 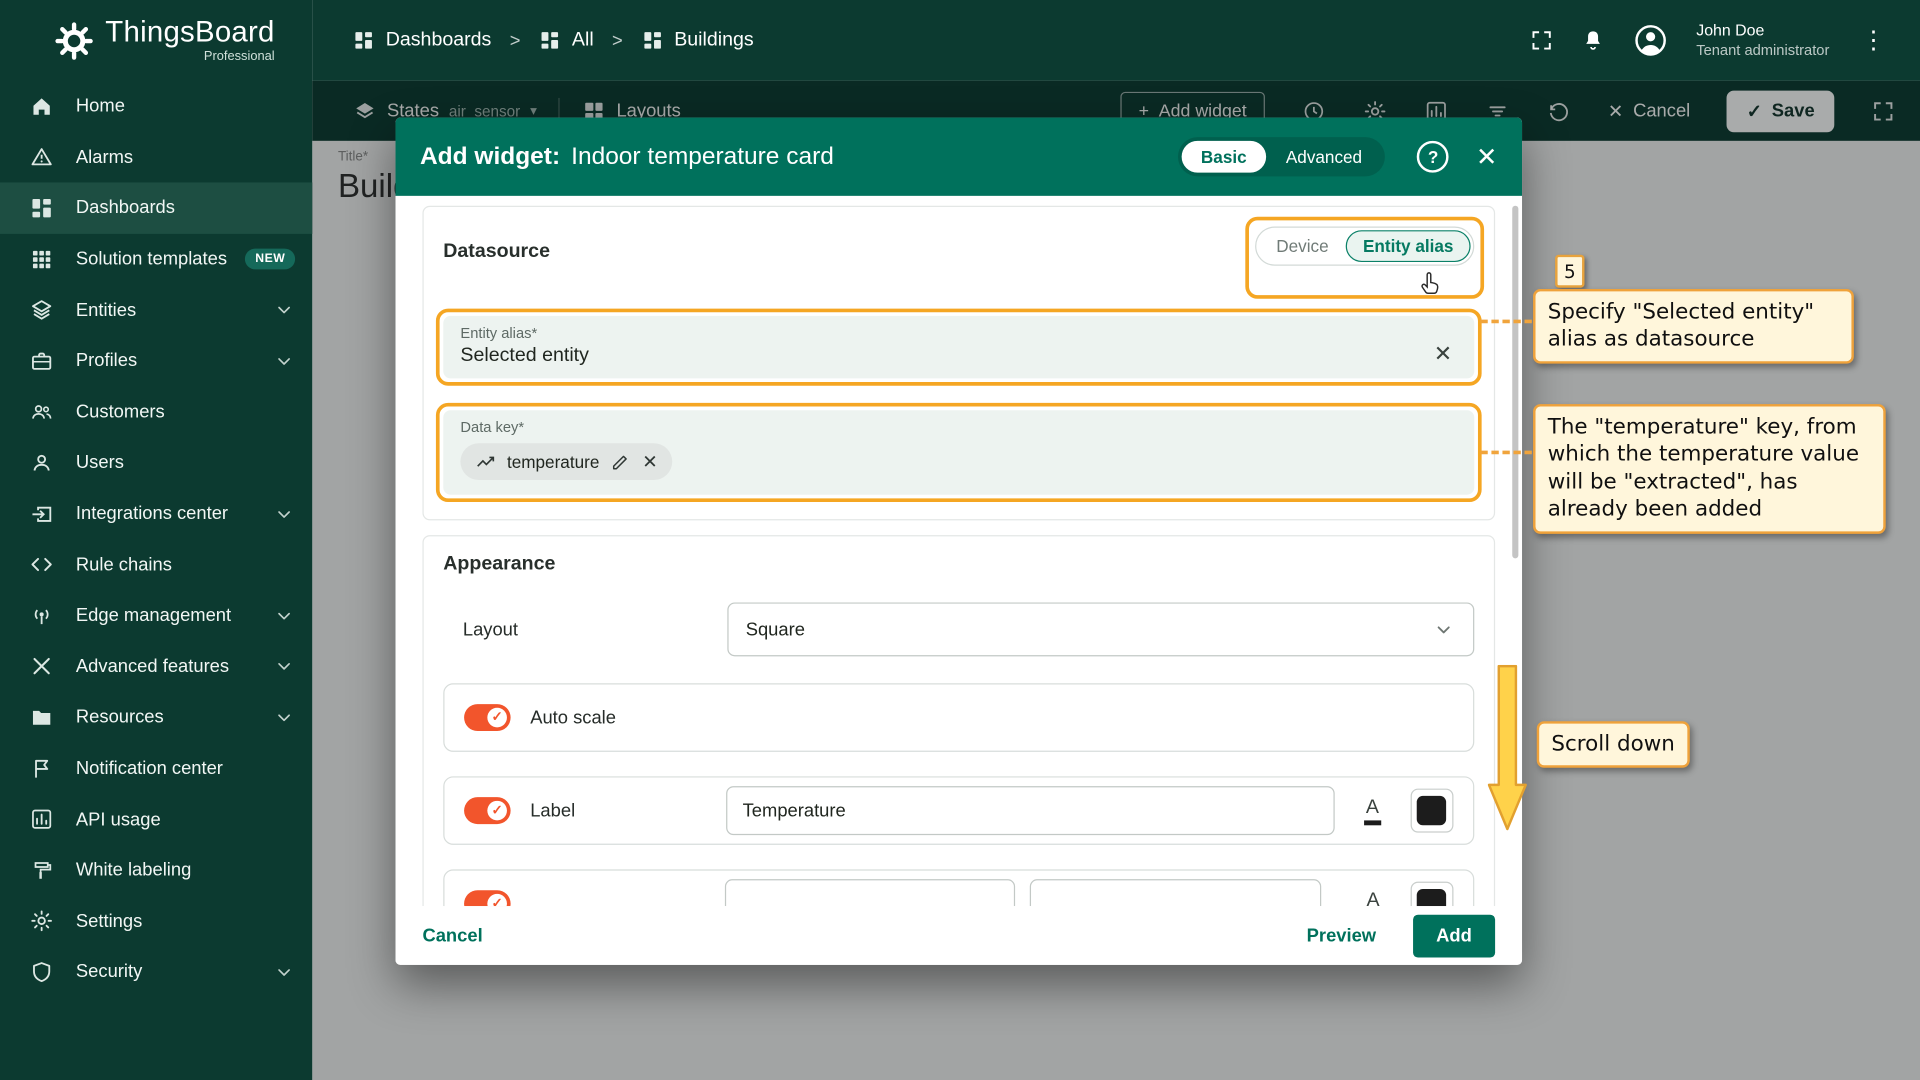 I want to click on clipped-form-row: A, so click(x=959, y=888).